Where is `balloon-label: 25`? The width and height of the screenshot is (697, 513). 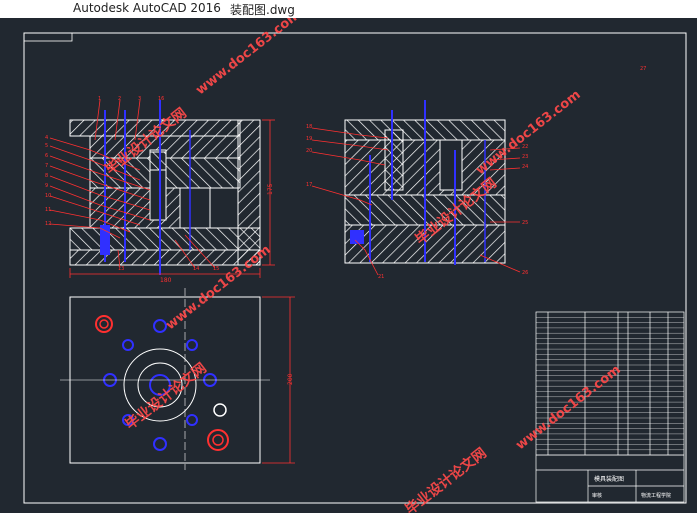
balloon-label: 25 is located at coordinates (525, 223).